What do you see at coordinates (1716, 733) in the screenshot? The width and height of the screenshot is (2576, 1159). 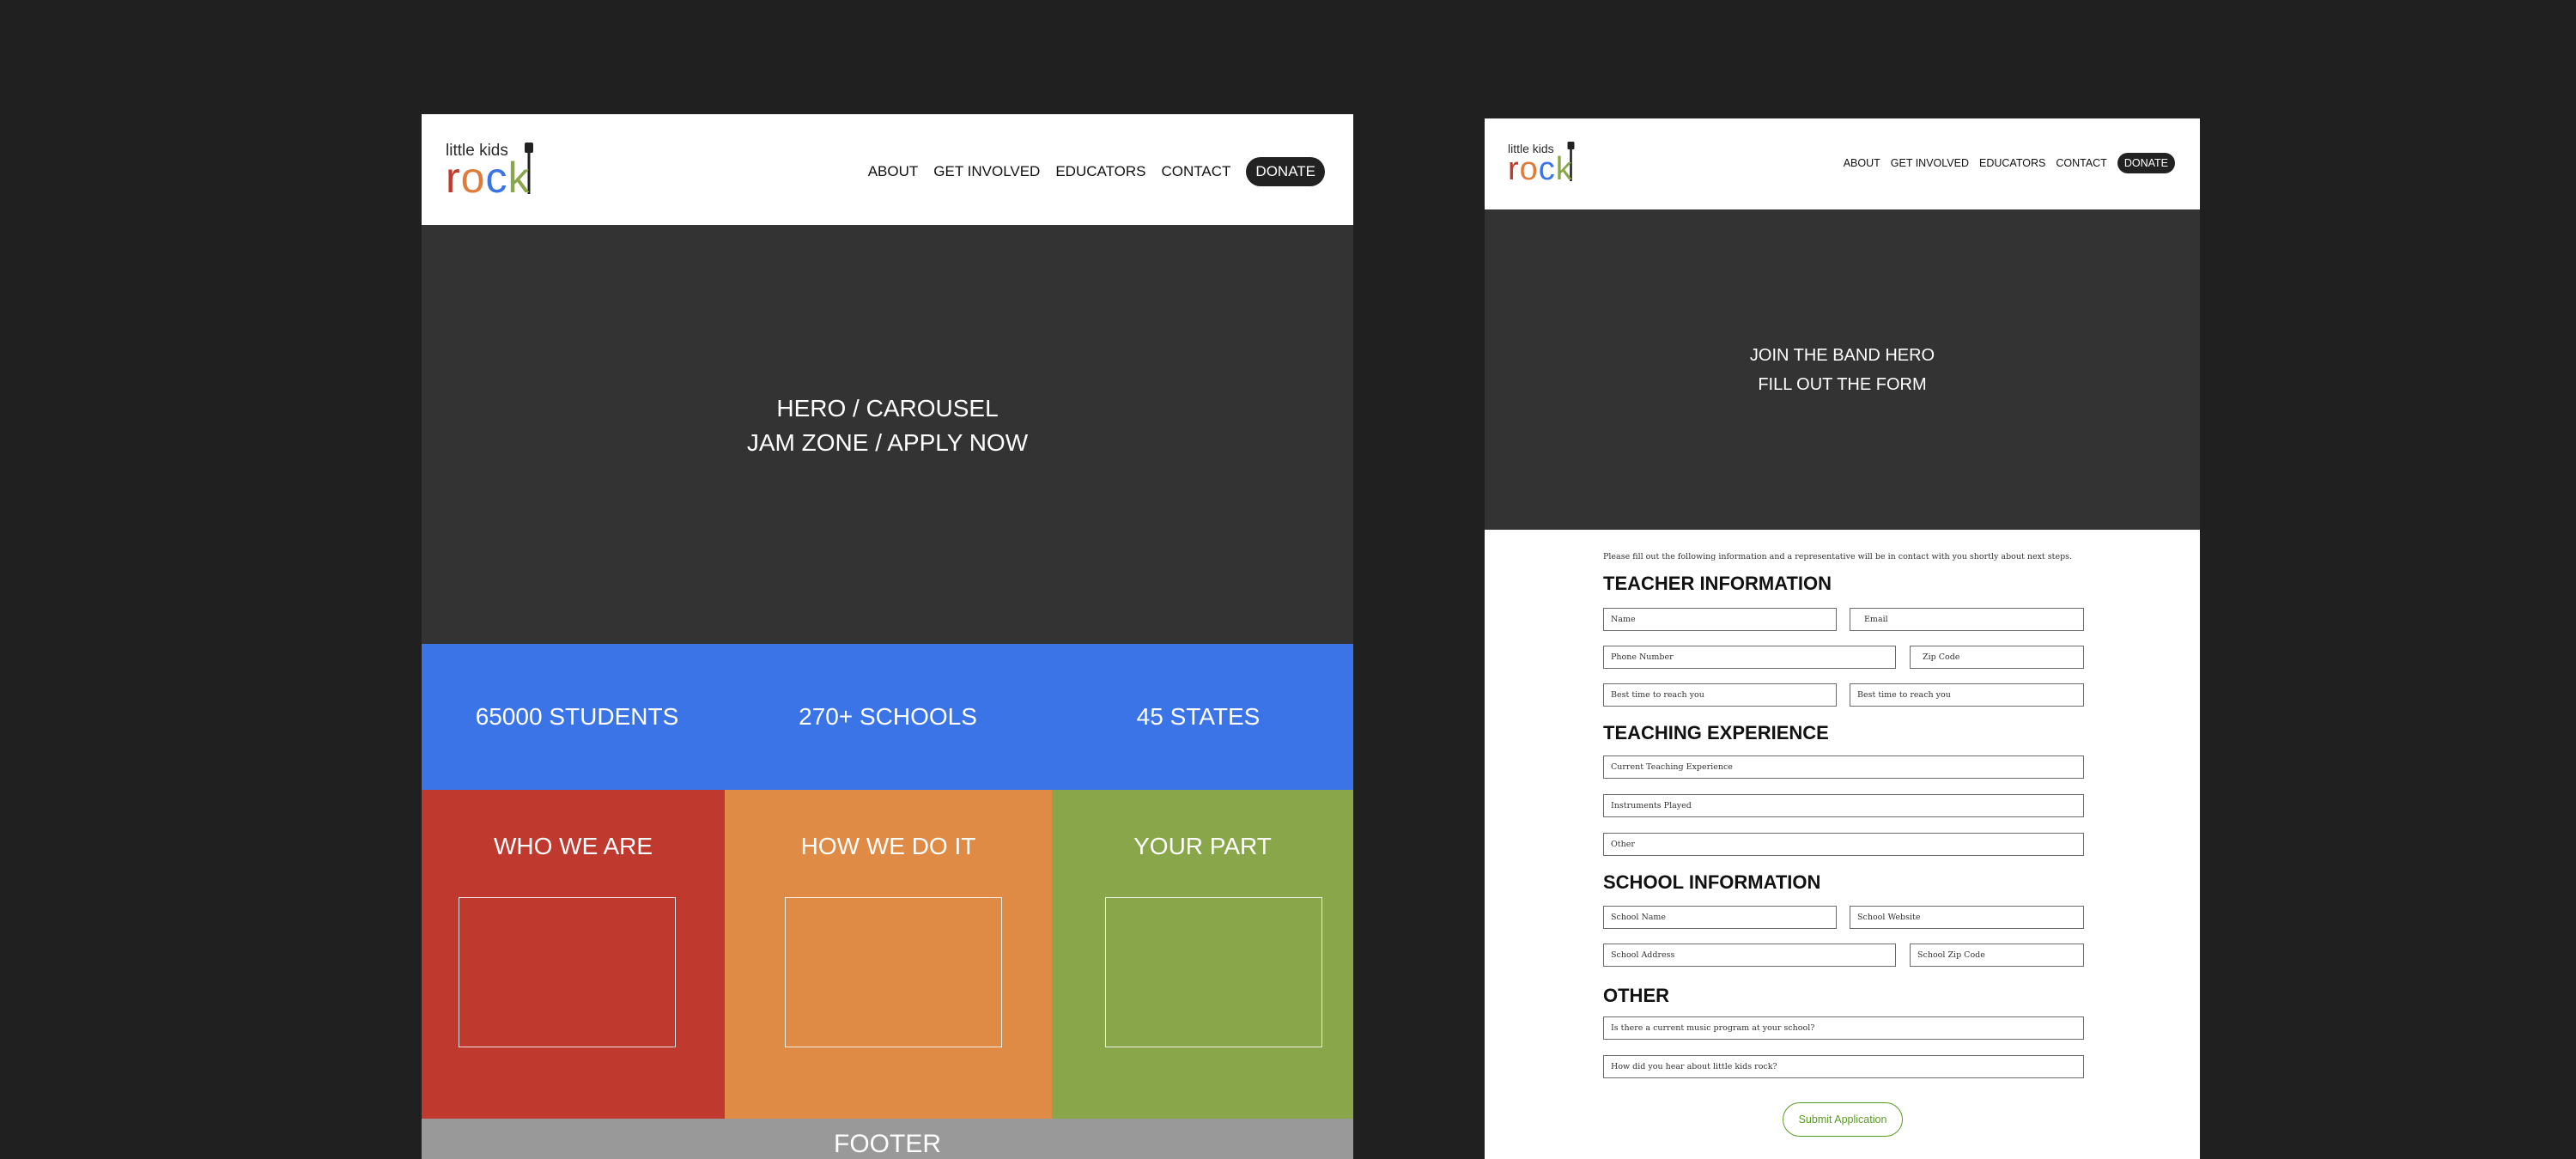 I see `section-teaching-experience: TEACHING EXPERIENCE` at bounding box center [1716, 733].